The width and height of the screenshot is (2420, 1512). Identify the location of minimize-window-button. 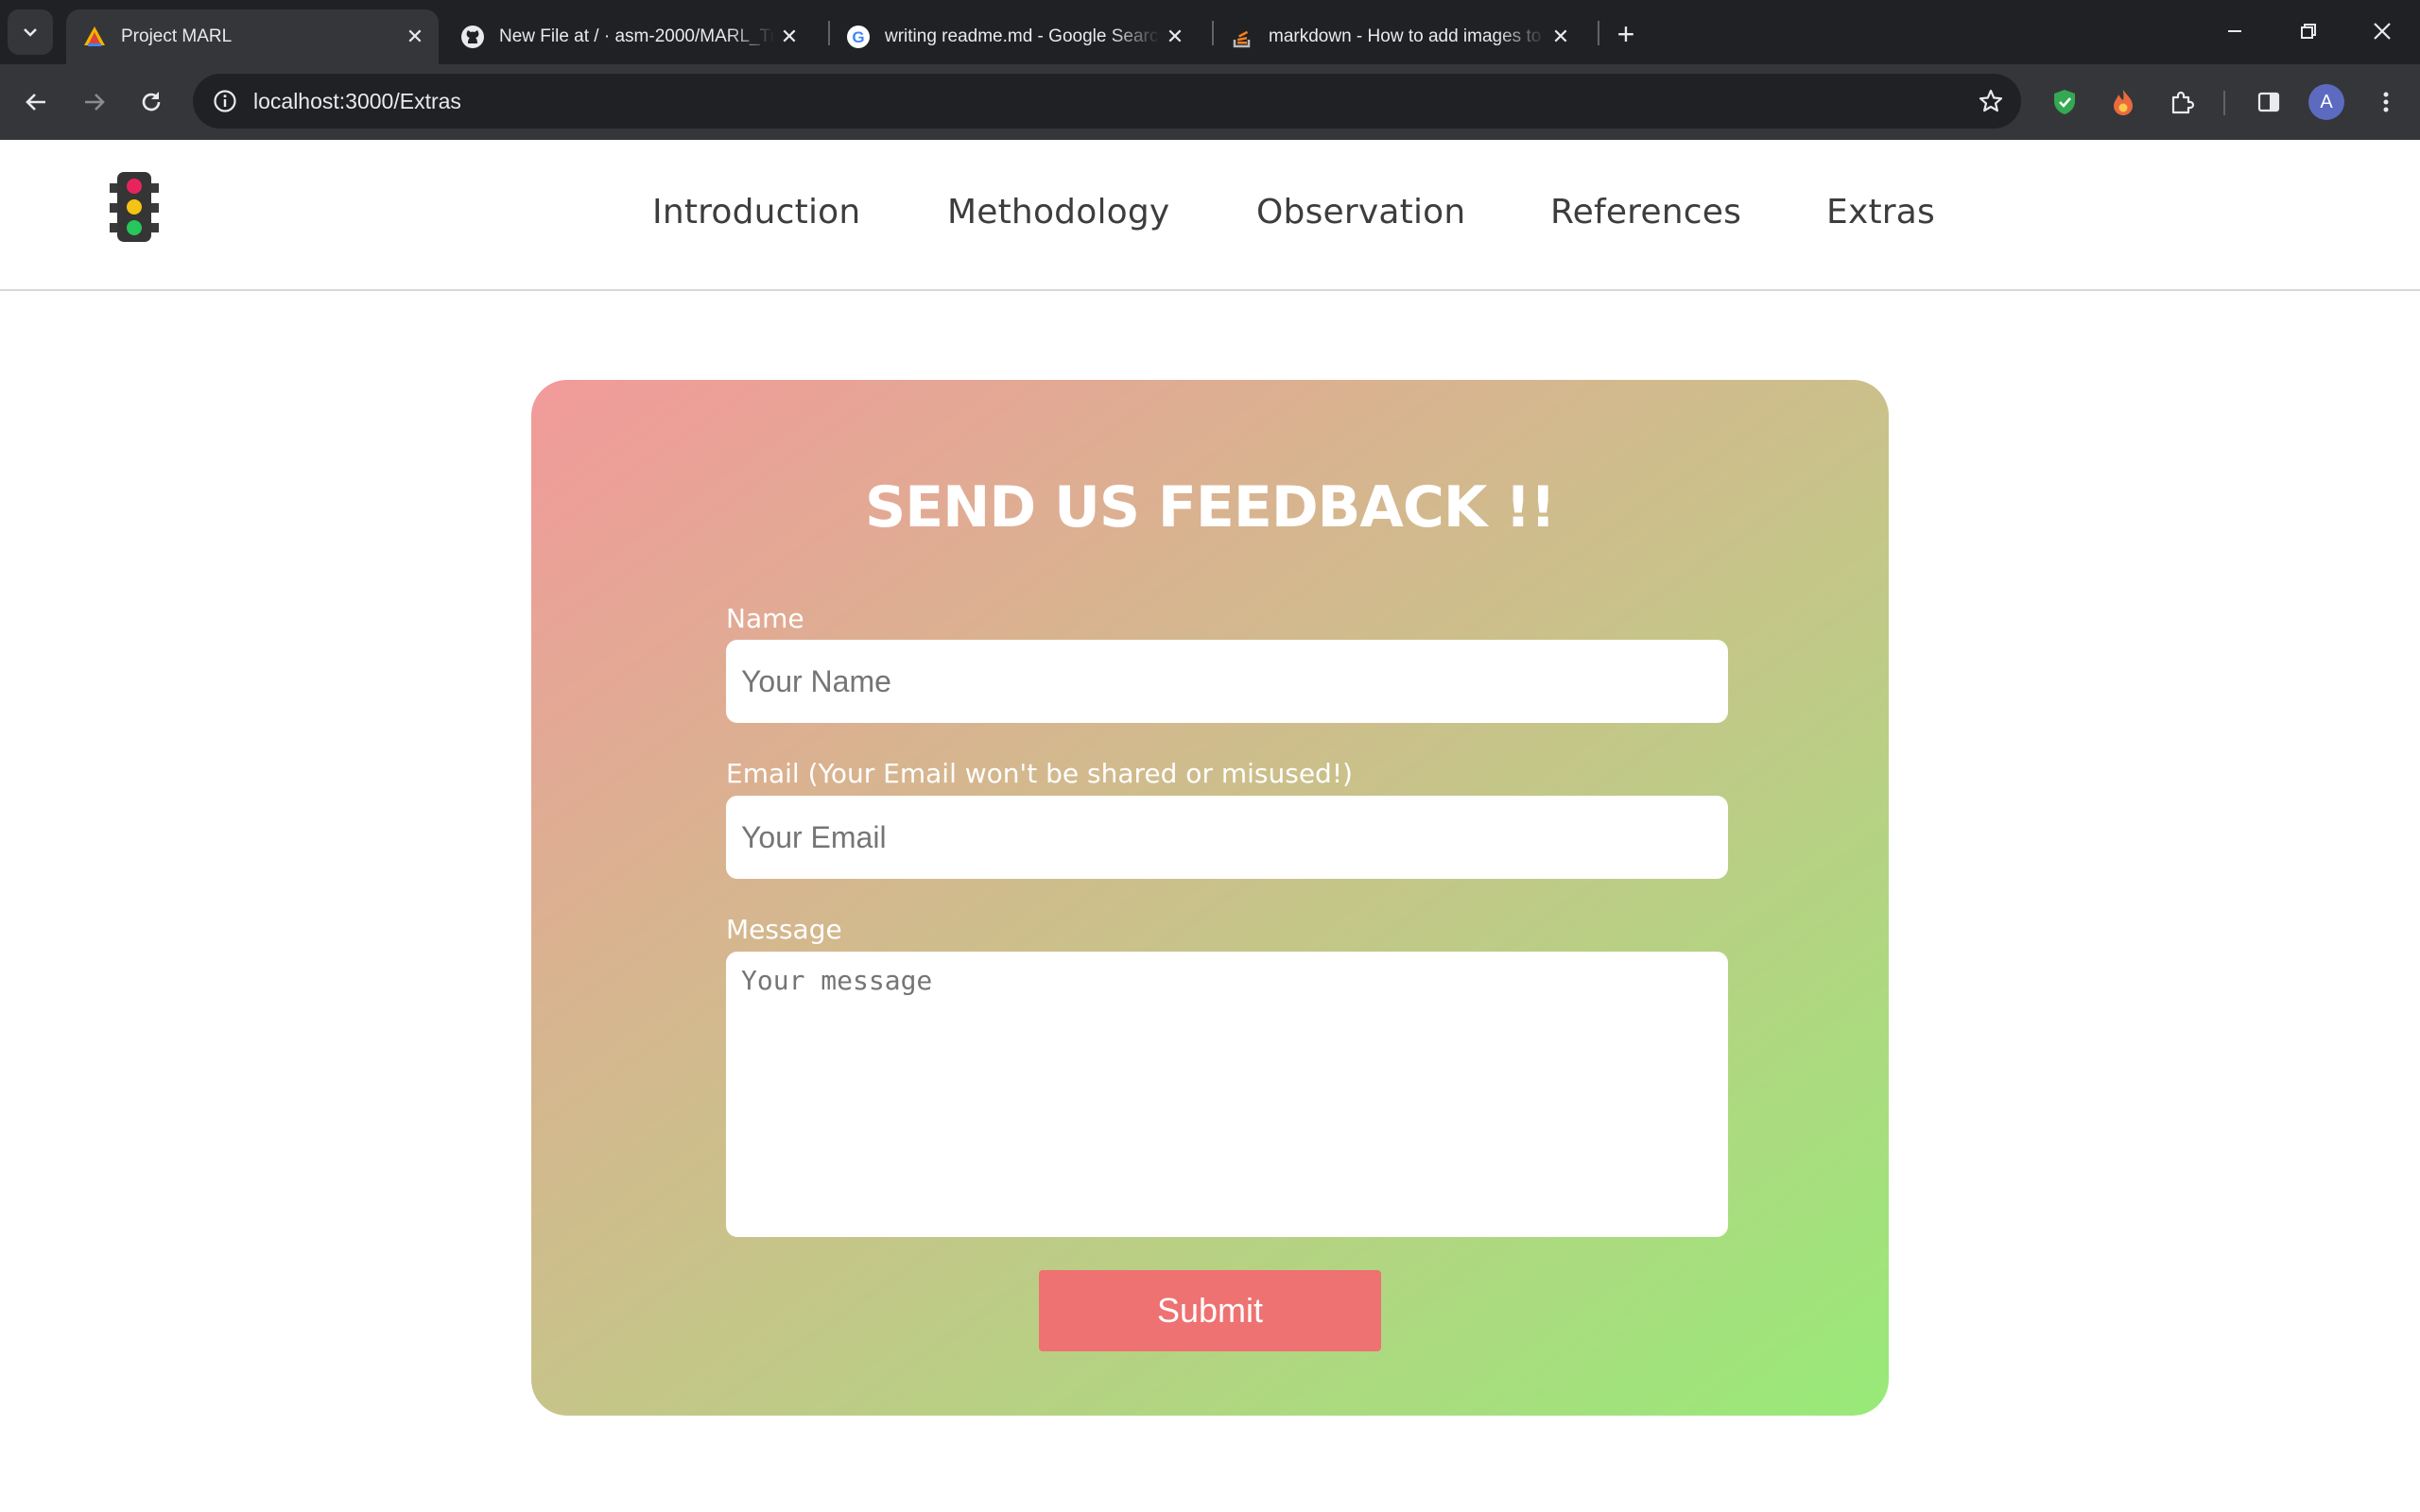
(2234, 31).